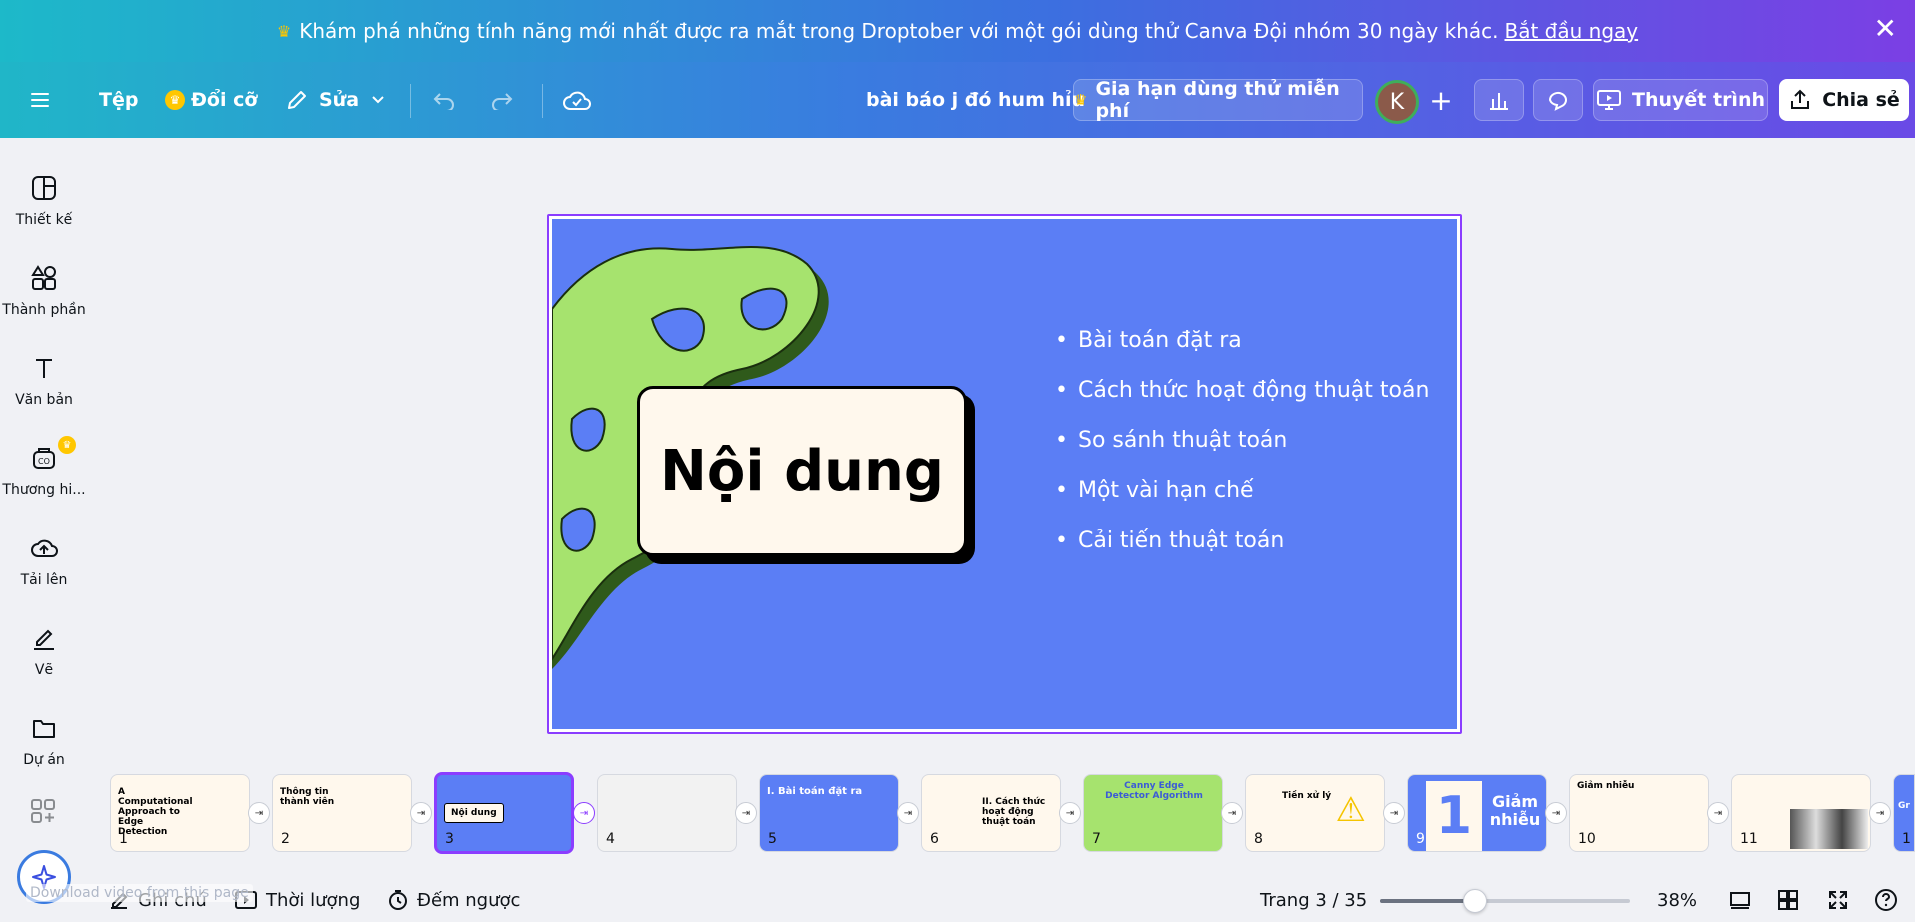  I want to click on fullscreen-icon, so click(1842, 900).